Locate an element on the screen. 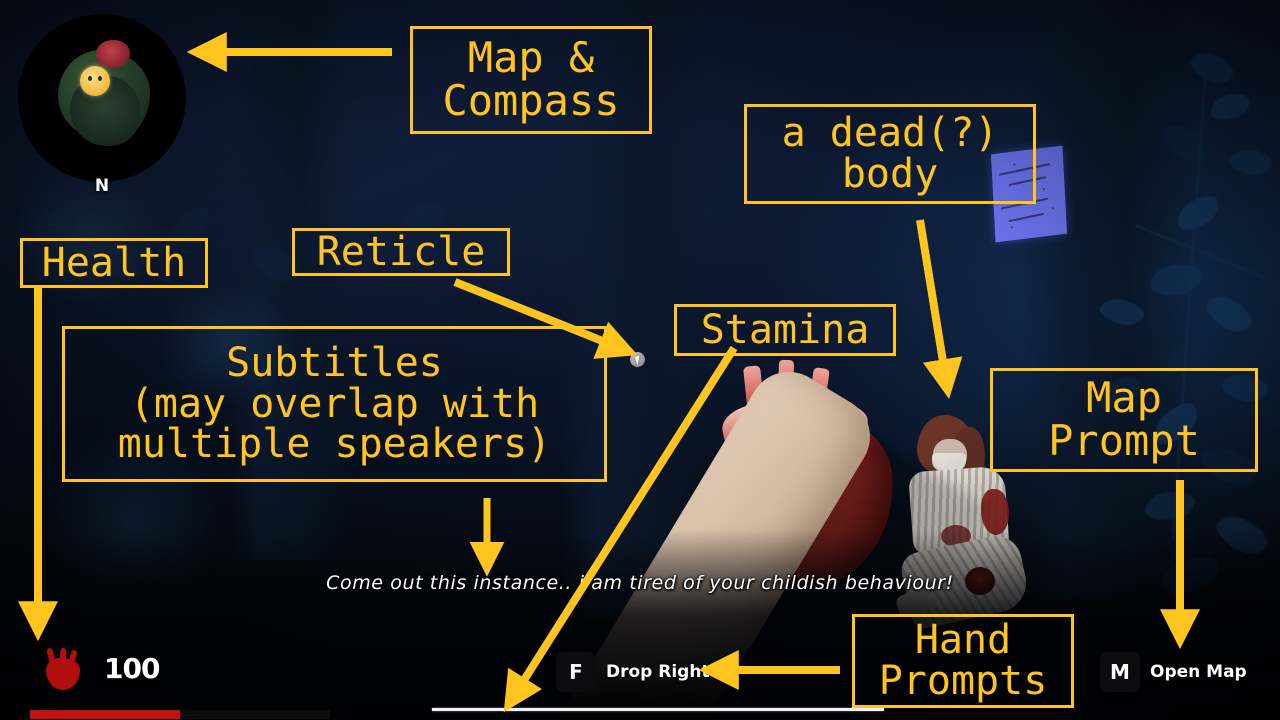 This screenshot has width=1280, height=720. prompt-open-map: M Open Map is located at coordinates (1173, 672).